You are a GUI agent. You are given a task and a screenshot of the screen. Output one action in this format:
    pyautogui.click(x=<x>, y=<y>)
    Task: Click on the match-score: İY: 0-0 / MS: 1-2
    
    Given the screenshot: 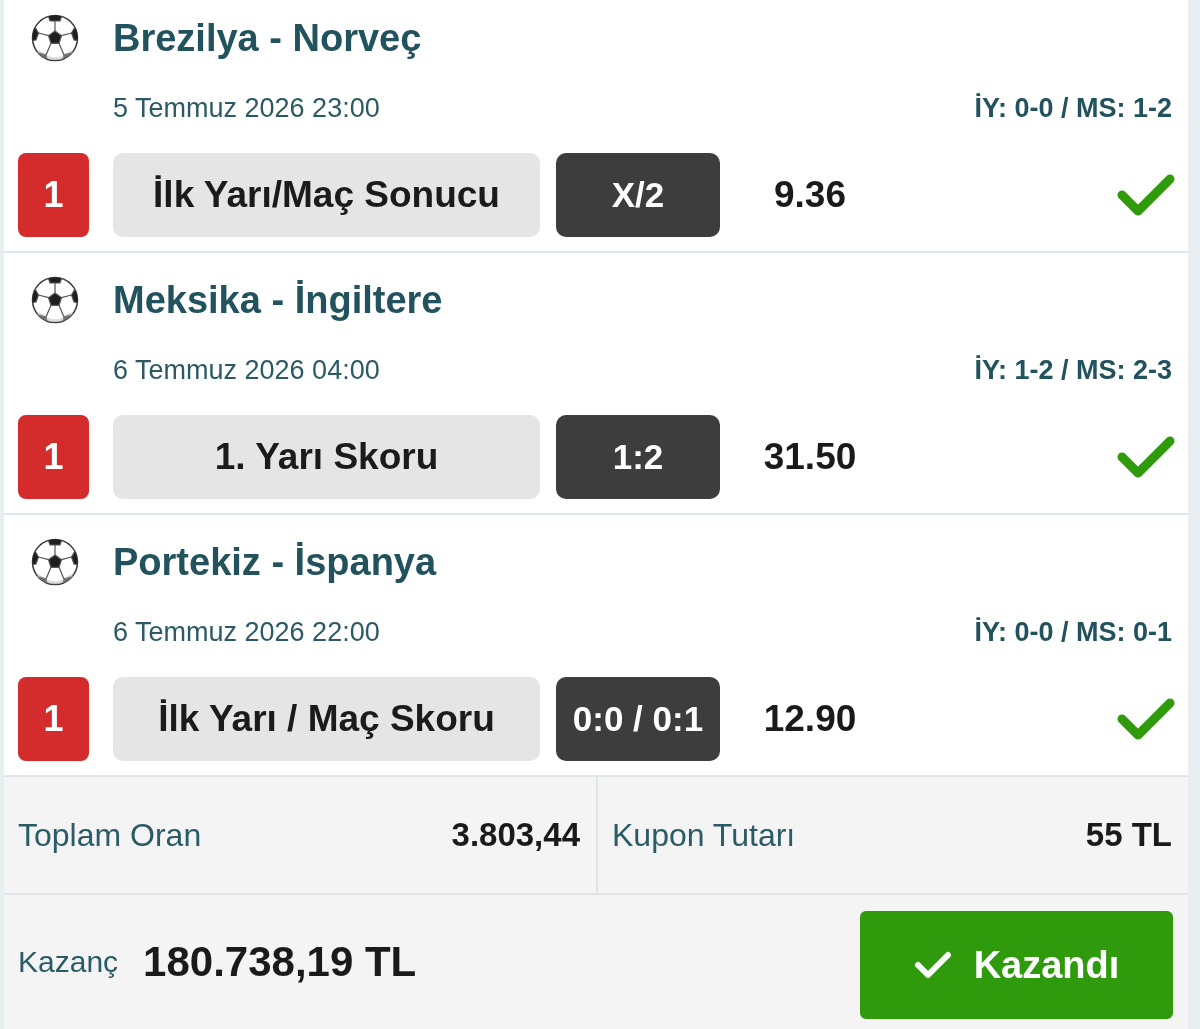 What is the action you would take?
    pyautogui.click(x=1073, y=108)
    